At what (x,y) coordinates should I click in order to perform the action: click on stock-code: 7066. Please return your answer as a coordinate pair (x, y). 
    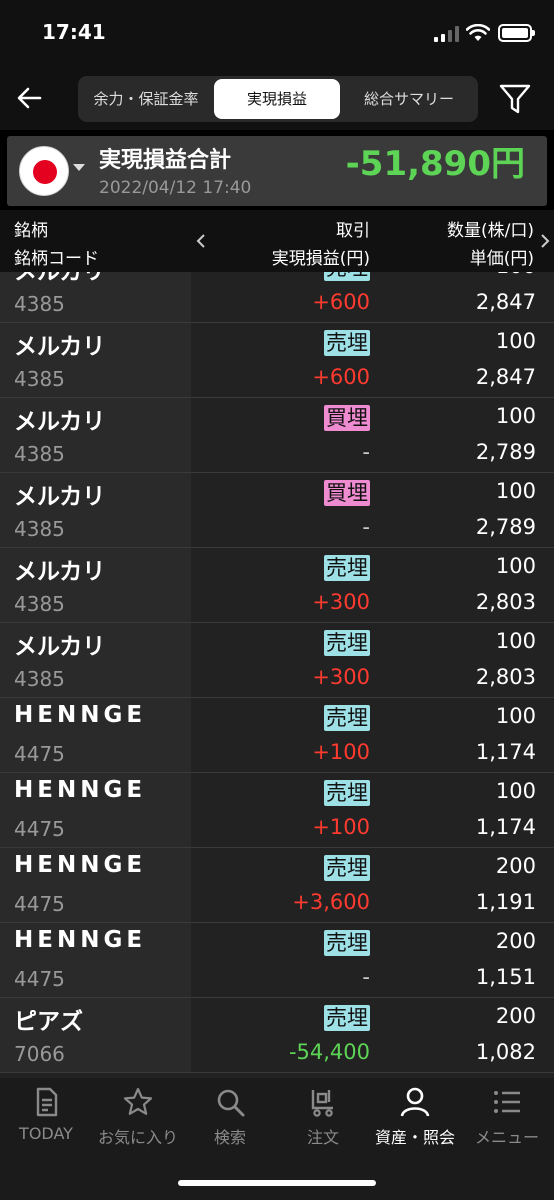
    Looking at the image, I should click on (39, 1054).